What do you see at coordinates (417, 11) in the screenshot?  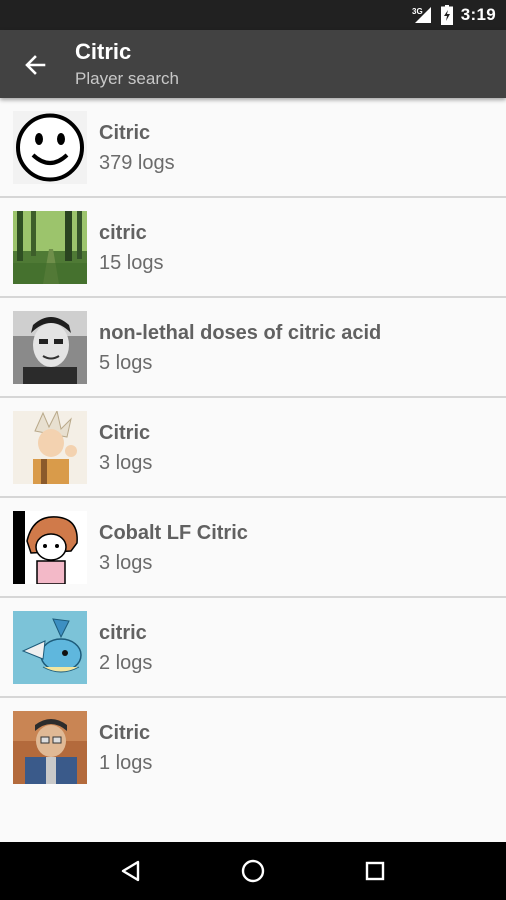 I see `network-type-label: 3G` at bounding box center [417, 11].